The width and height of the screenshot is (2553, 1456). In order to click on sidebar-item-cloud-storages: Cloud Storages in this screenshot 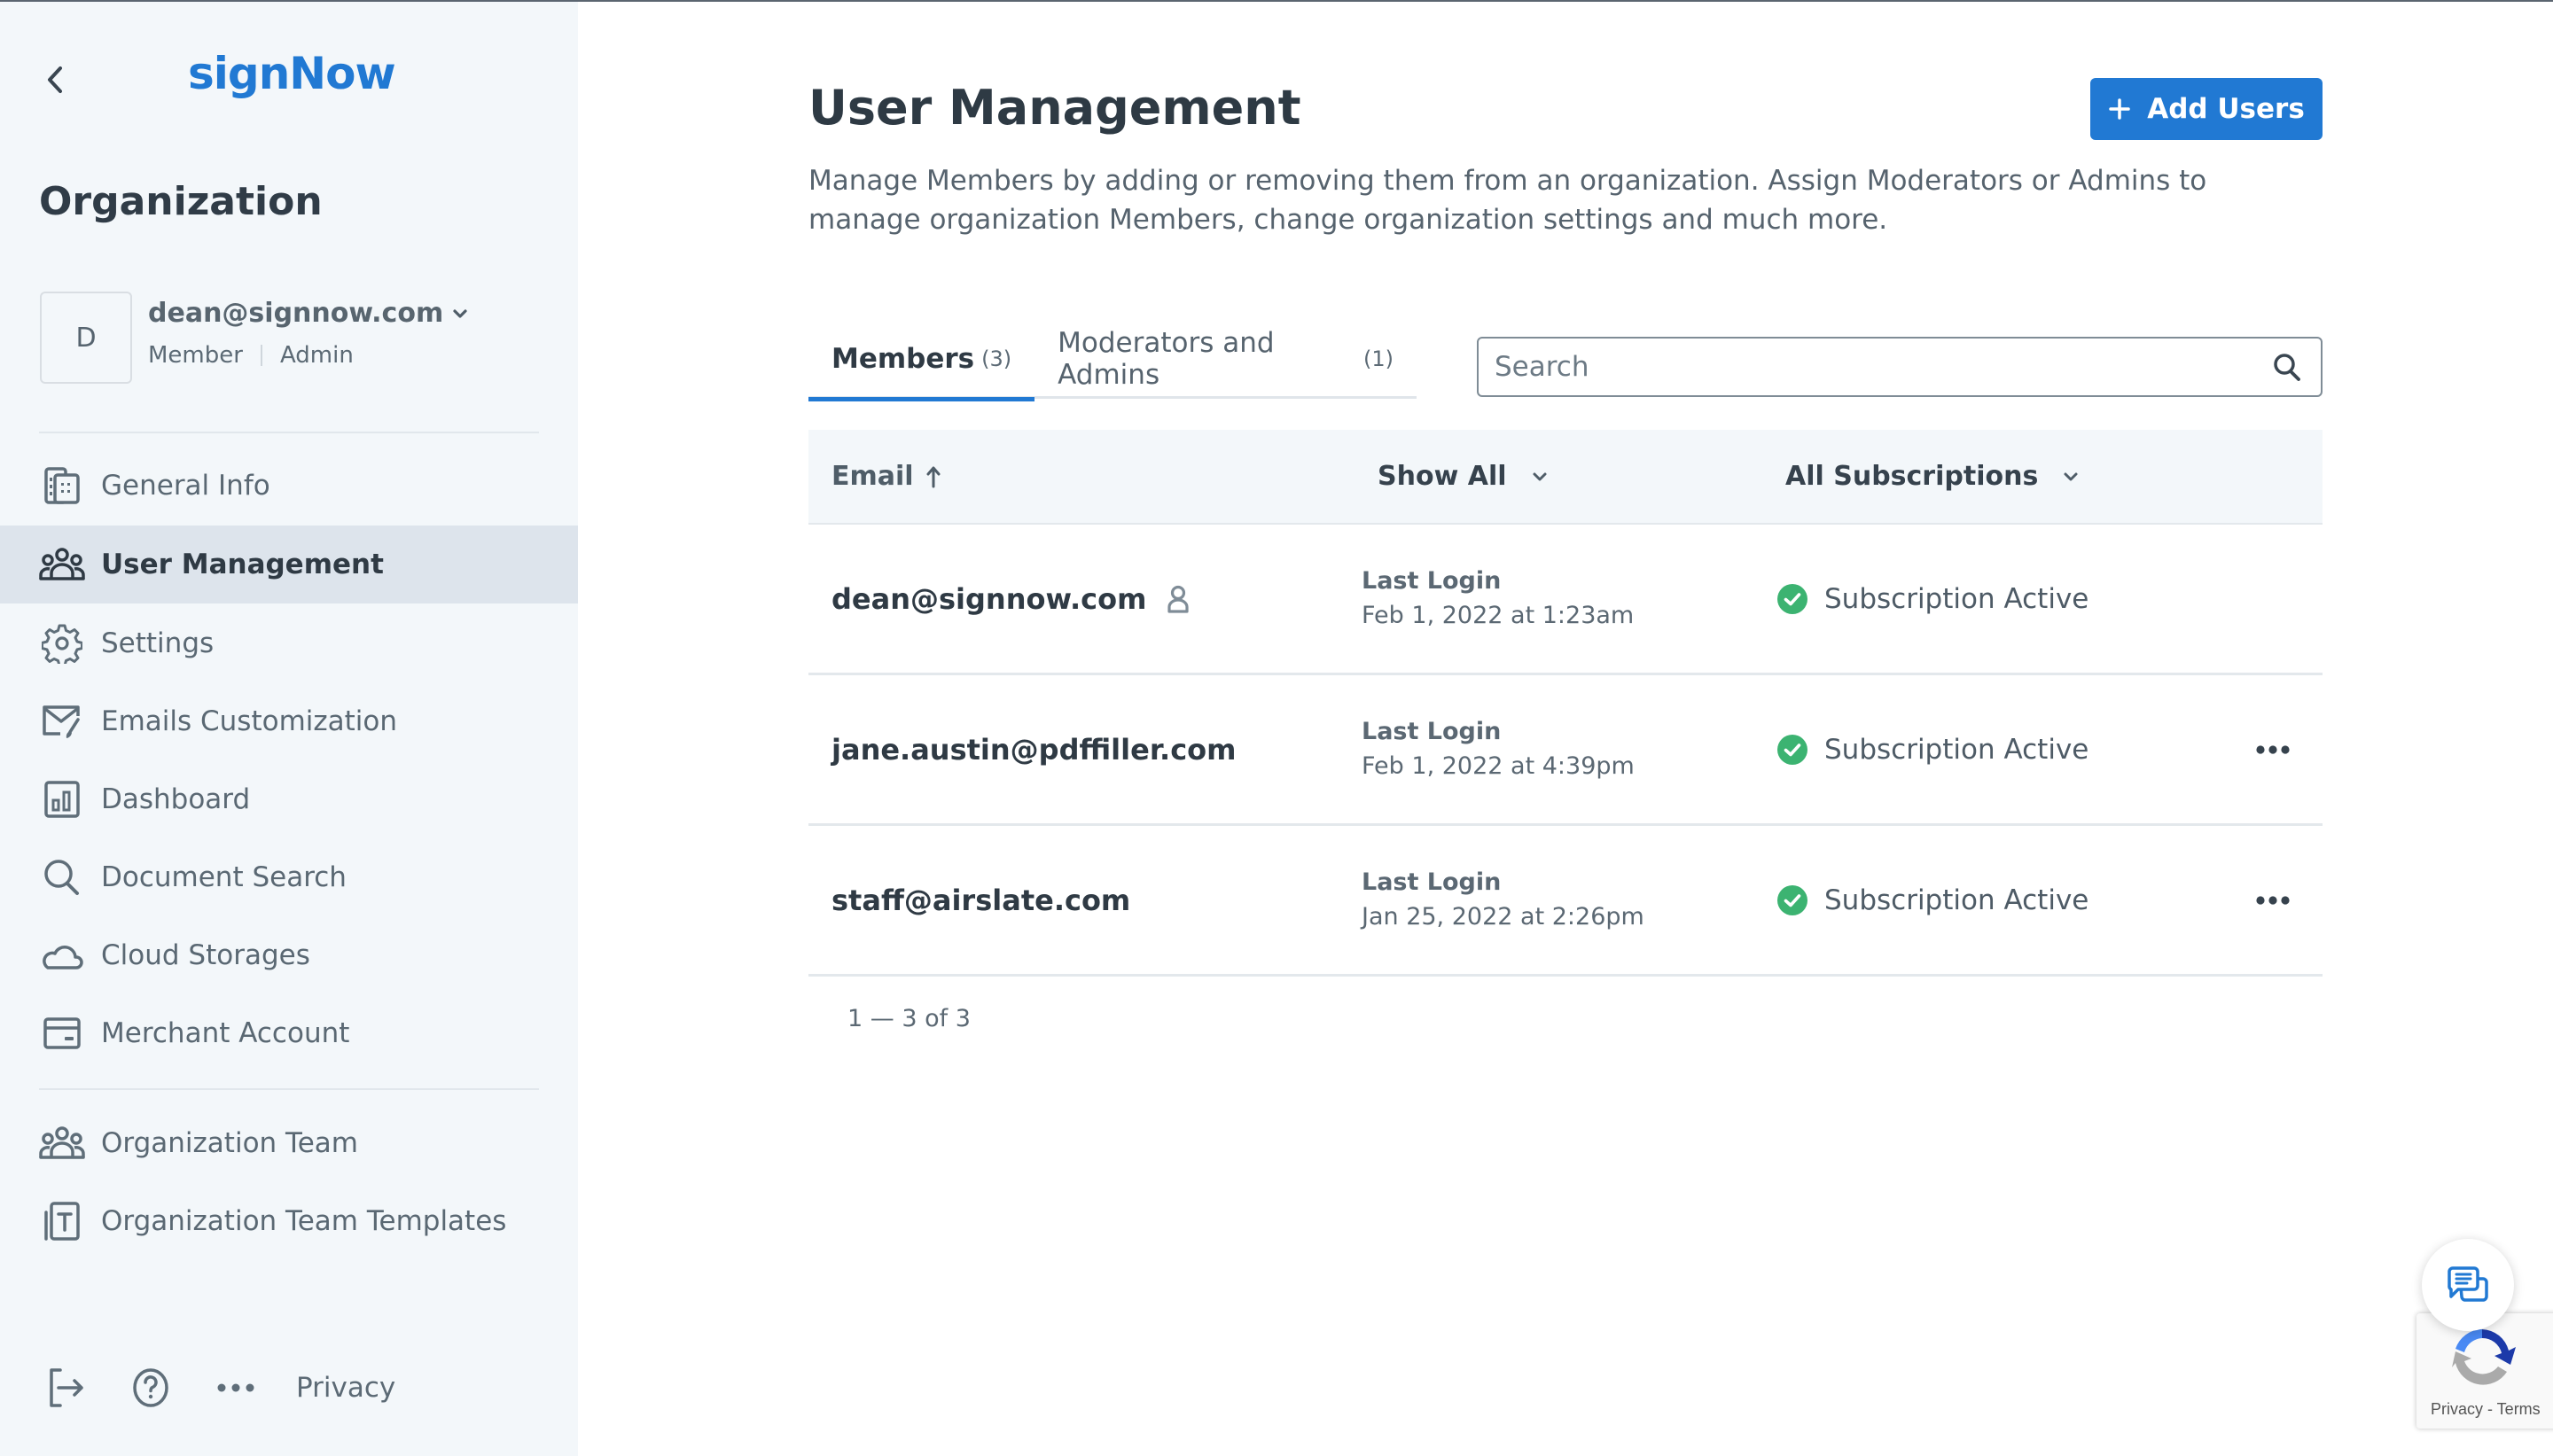, I will do `click(289, 955)`.